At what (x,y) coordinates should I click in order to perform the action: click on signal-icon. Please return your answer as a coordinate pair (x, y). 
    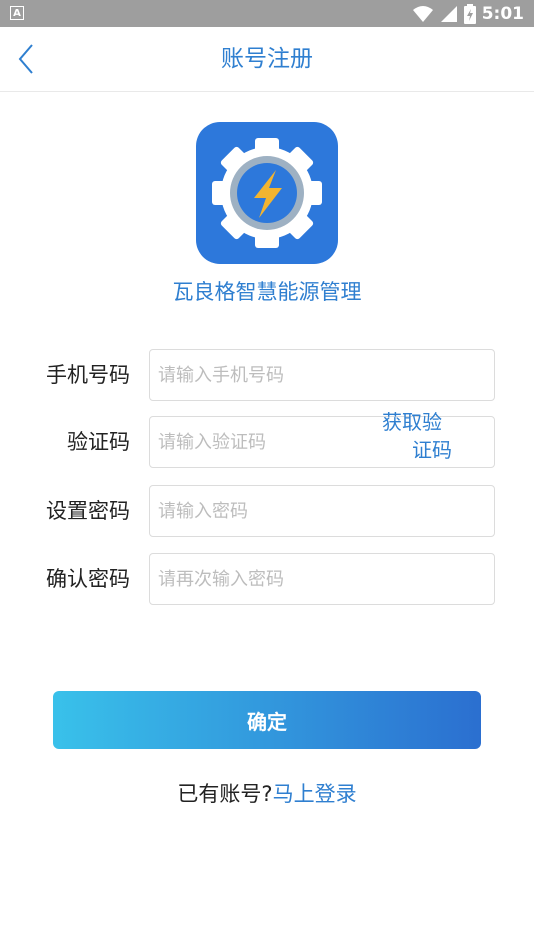
    Looking at the image, I should click on (448, 13).